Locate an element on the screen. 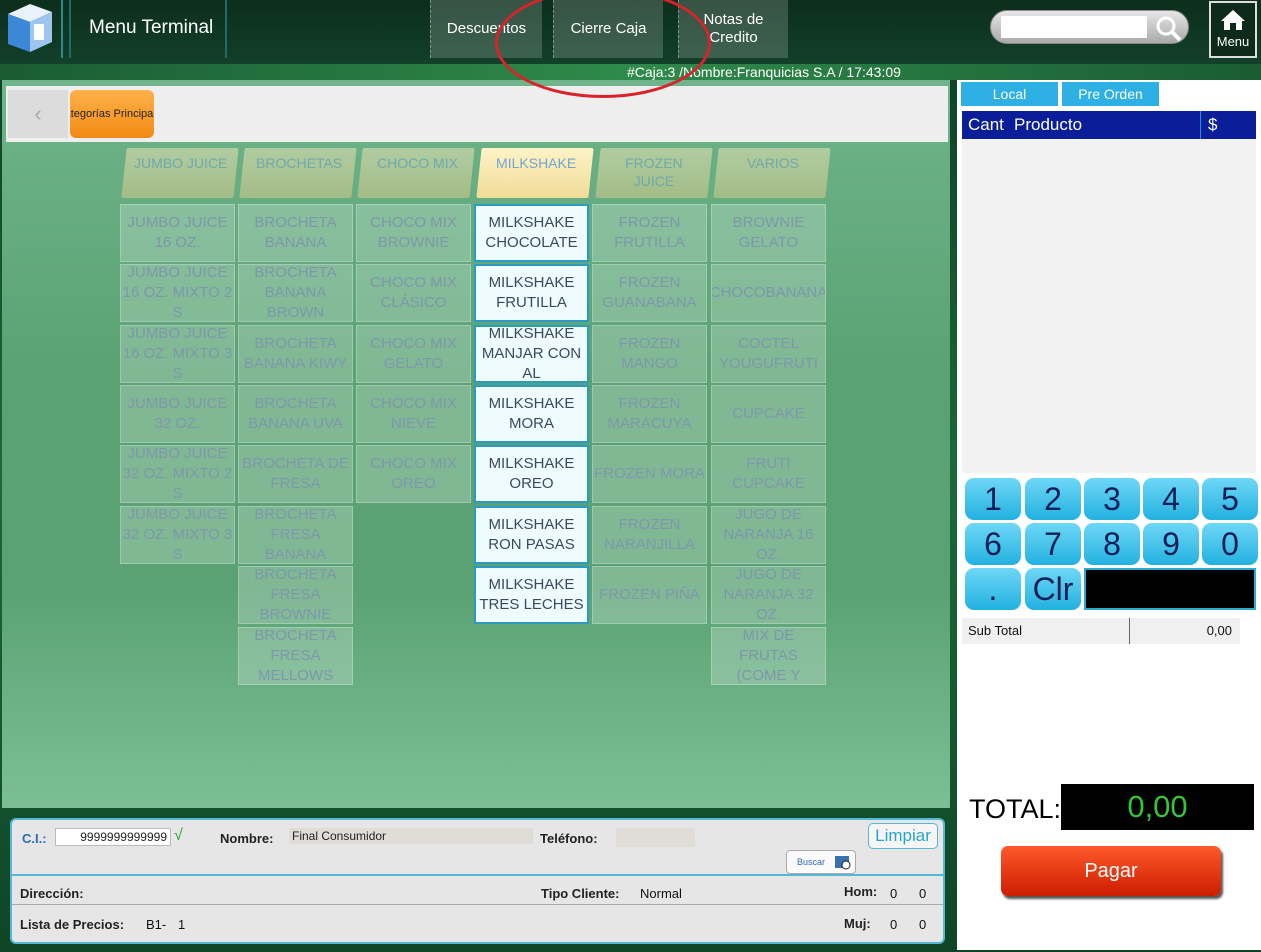 Image resolution: width=1261 pixels, height=952 pixels. tab-brochetas: BROCHETAS is located at coordinates (298, 173).